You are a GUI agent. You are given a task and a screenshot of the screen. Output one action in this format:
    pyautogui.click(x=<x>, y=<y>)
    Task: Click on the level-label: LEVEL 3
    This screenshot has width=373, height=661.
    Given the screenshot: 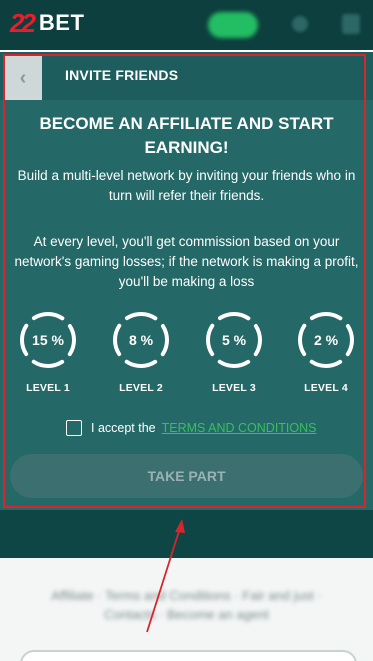 What is the action you would take?
    pyautogui.click(x=234, y=388)
    